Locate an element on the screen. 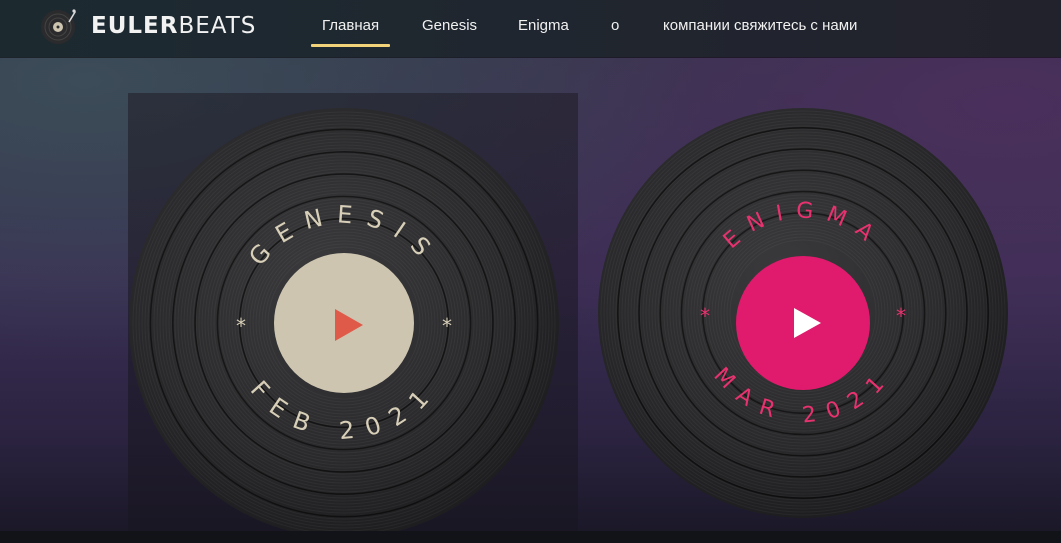  genesis-play-button is located at coordinates (344, 323).